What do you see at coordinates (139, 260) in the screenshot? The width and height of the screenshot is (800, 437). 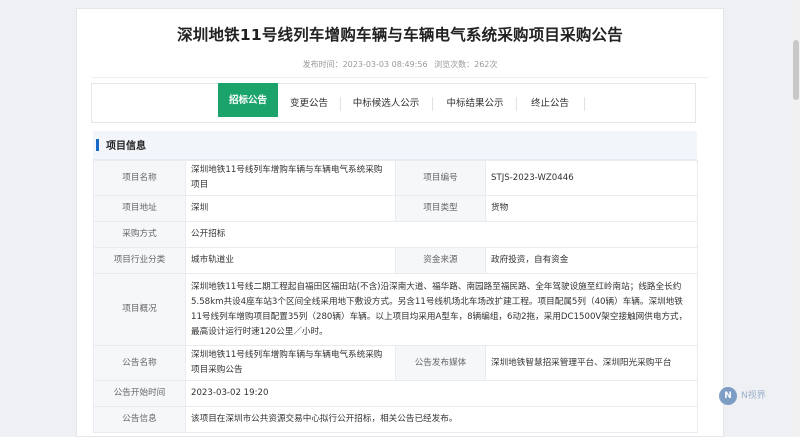 I see `industry-label: 项目行业分类` at bounding box center [139, 260].